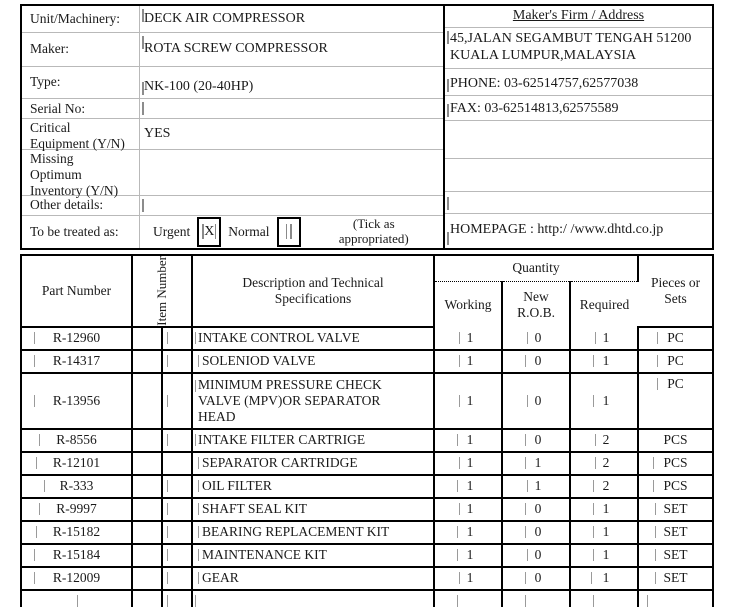 This screenshot has width=732, height=607. Describe the element at coordinates (314, 578) in the screenshot. I see `cell-description: GEAR` at that location.